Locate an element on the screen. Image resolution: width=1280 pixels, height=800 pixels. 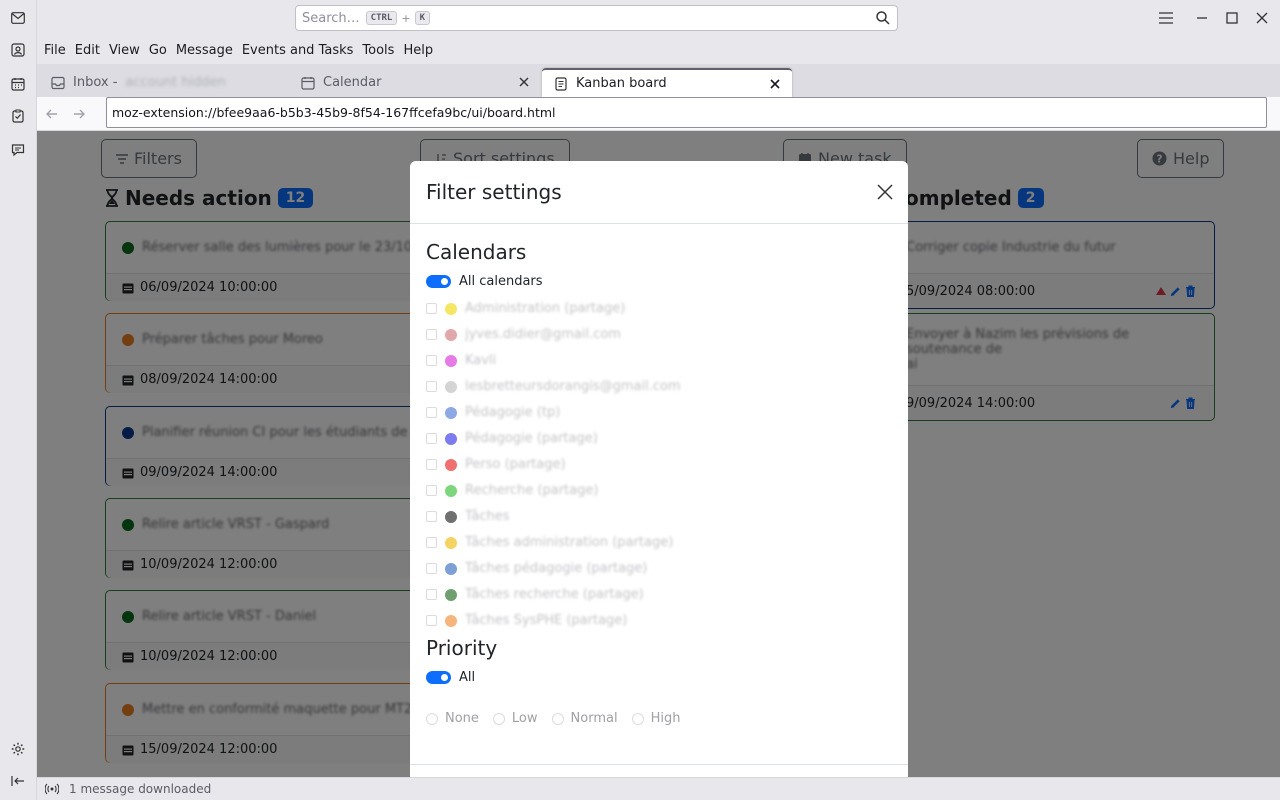
menu-go: Go is located at coordinates (162, 50).